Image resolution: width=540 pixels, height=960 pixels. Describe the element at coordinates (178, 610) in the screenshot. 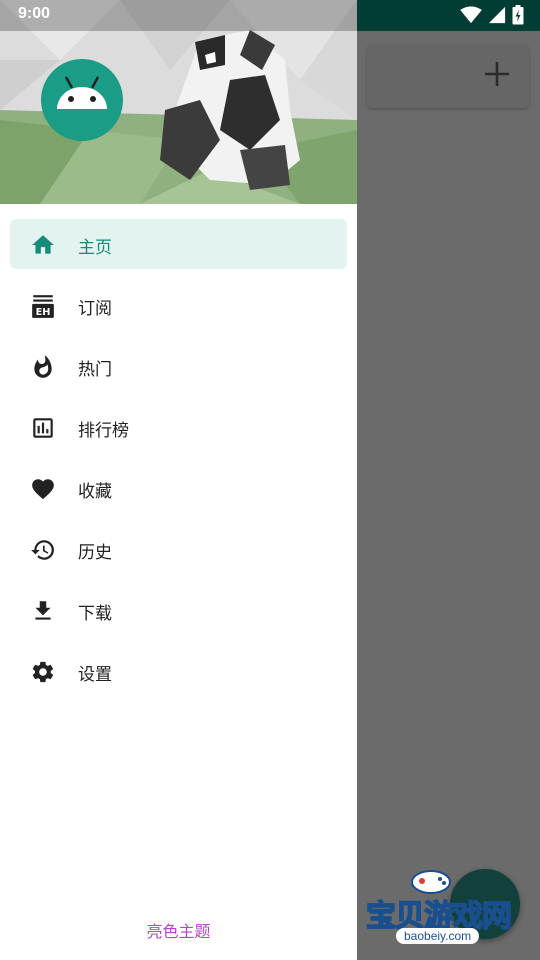

I see `menu-item-download: 下载` at that location.